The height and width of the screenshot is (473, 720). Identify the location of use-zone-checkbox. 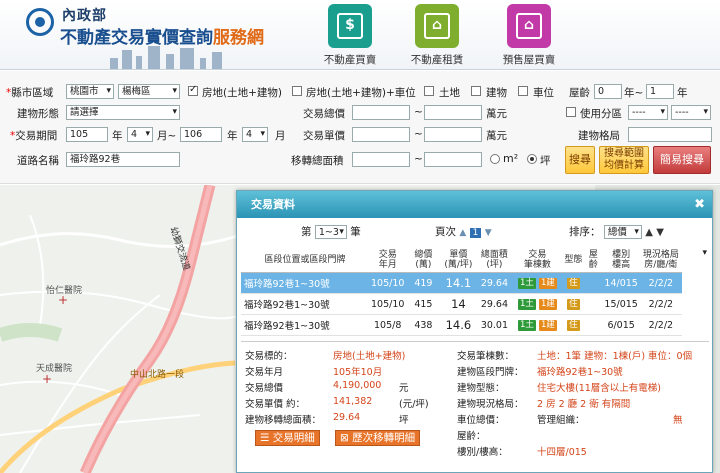
(571, 112).